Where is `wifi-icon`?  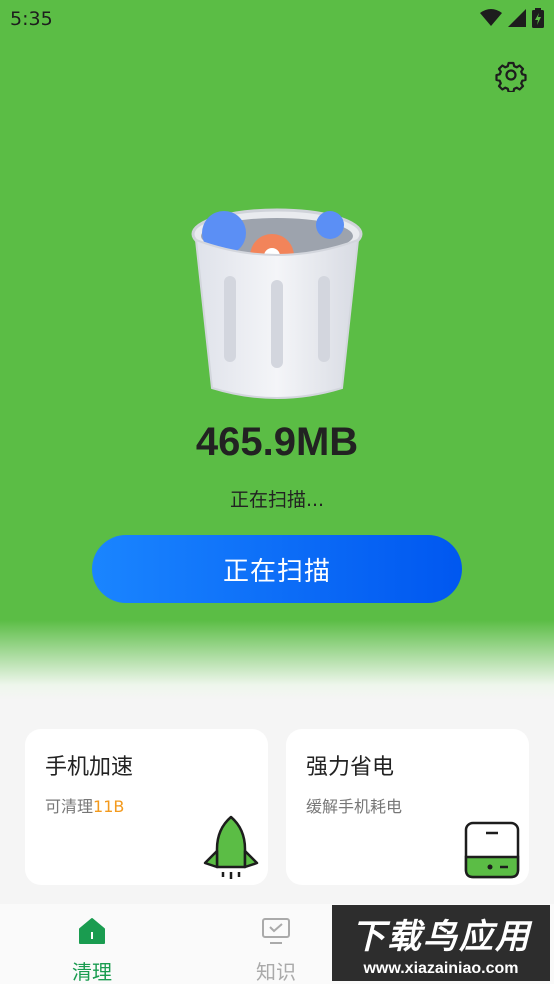 wifi-icon is located at coordinates (491, 17).